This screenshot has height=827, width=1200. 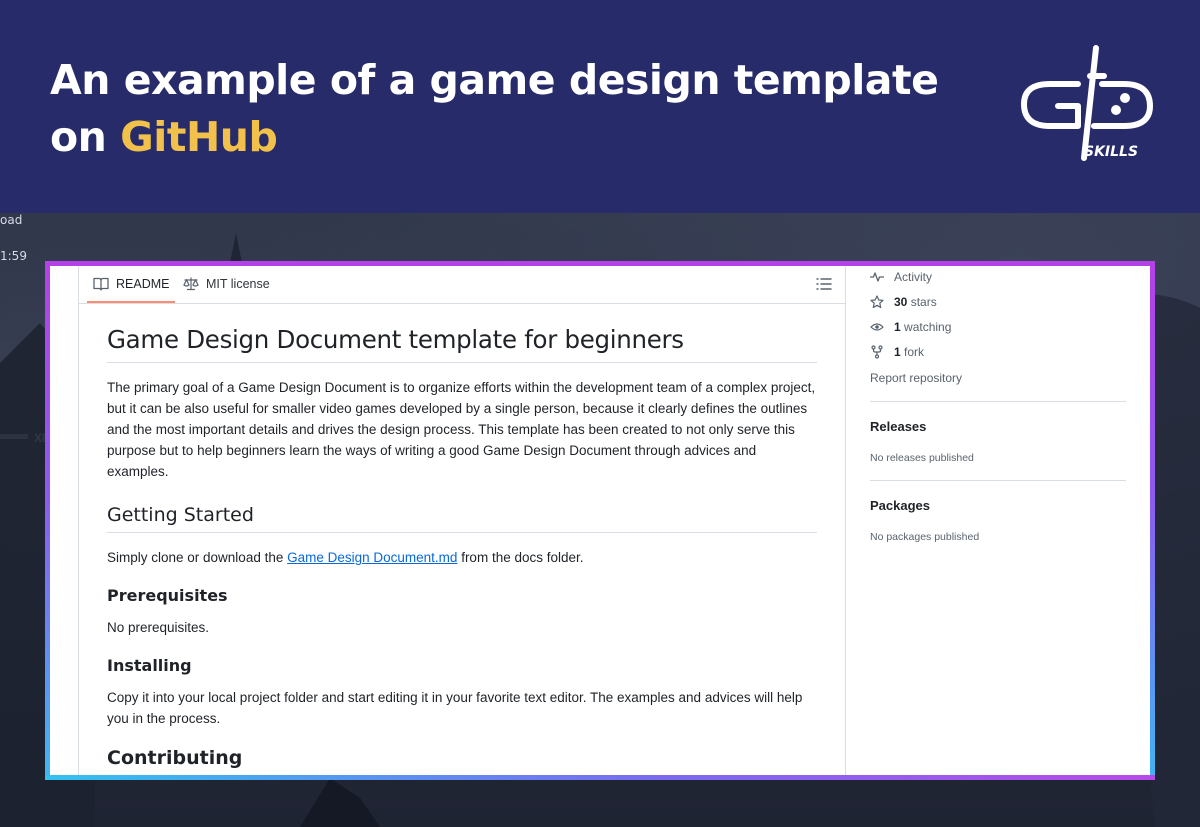 I want to click on prerequisites-text: No prerequisites., so click(x=158, y=627).